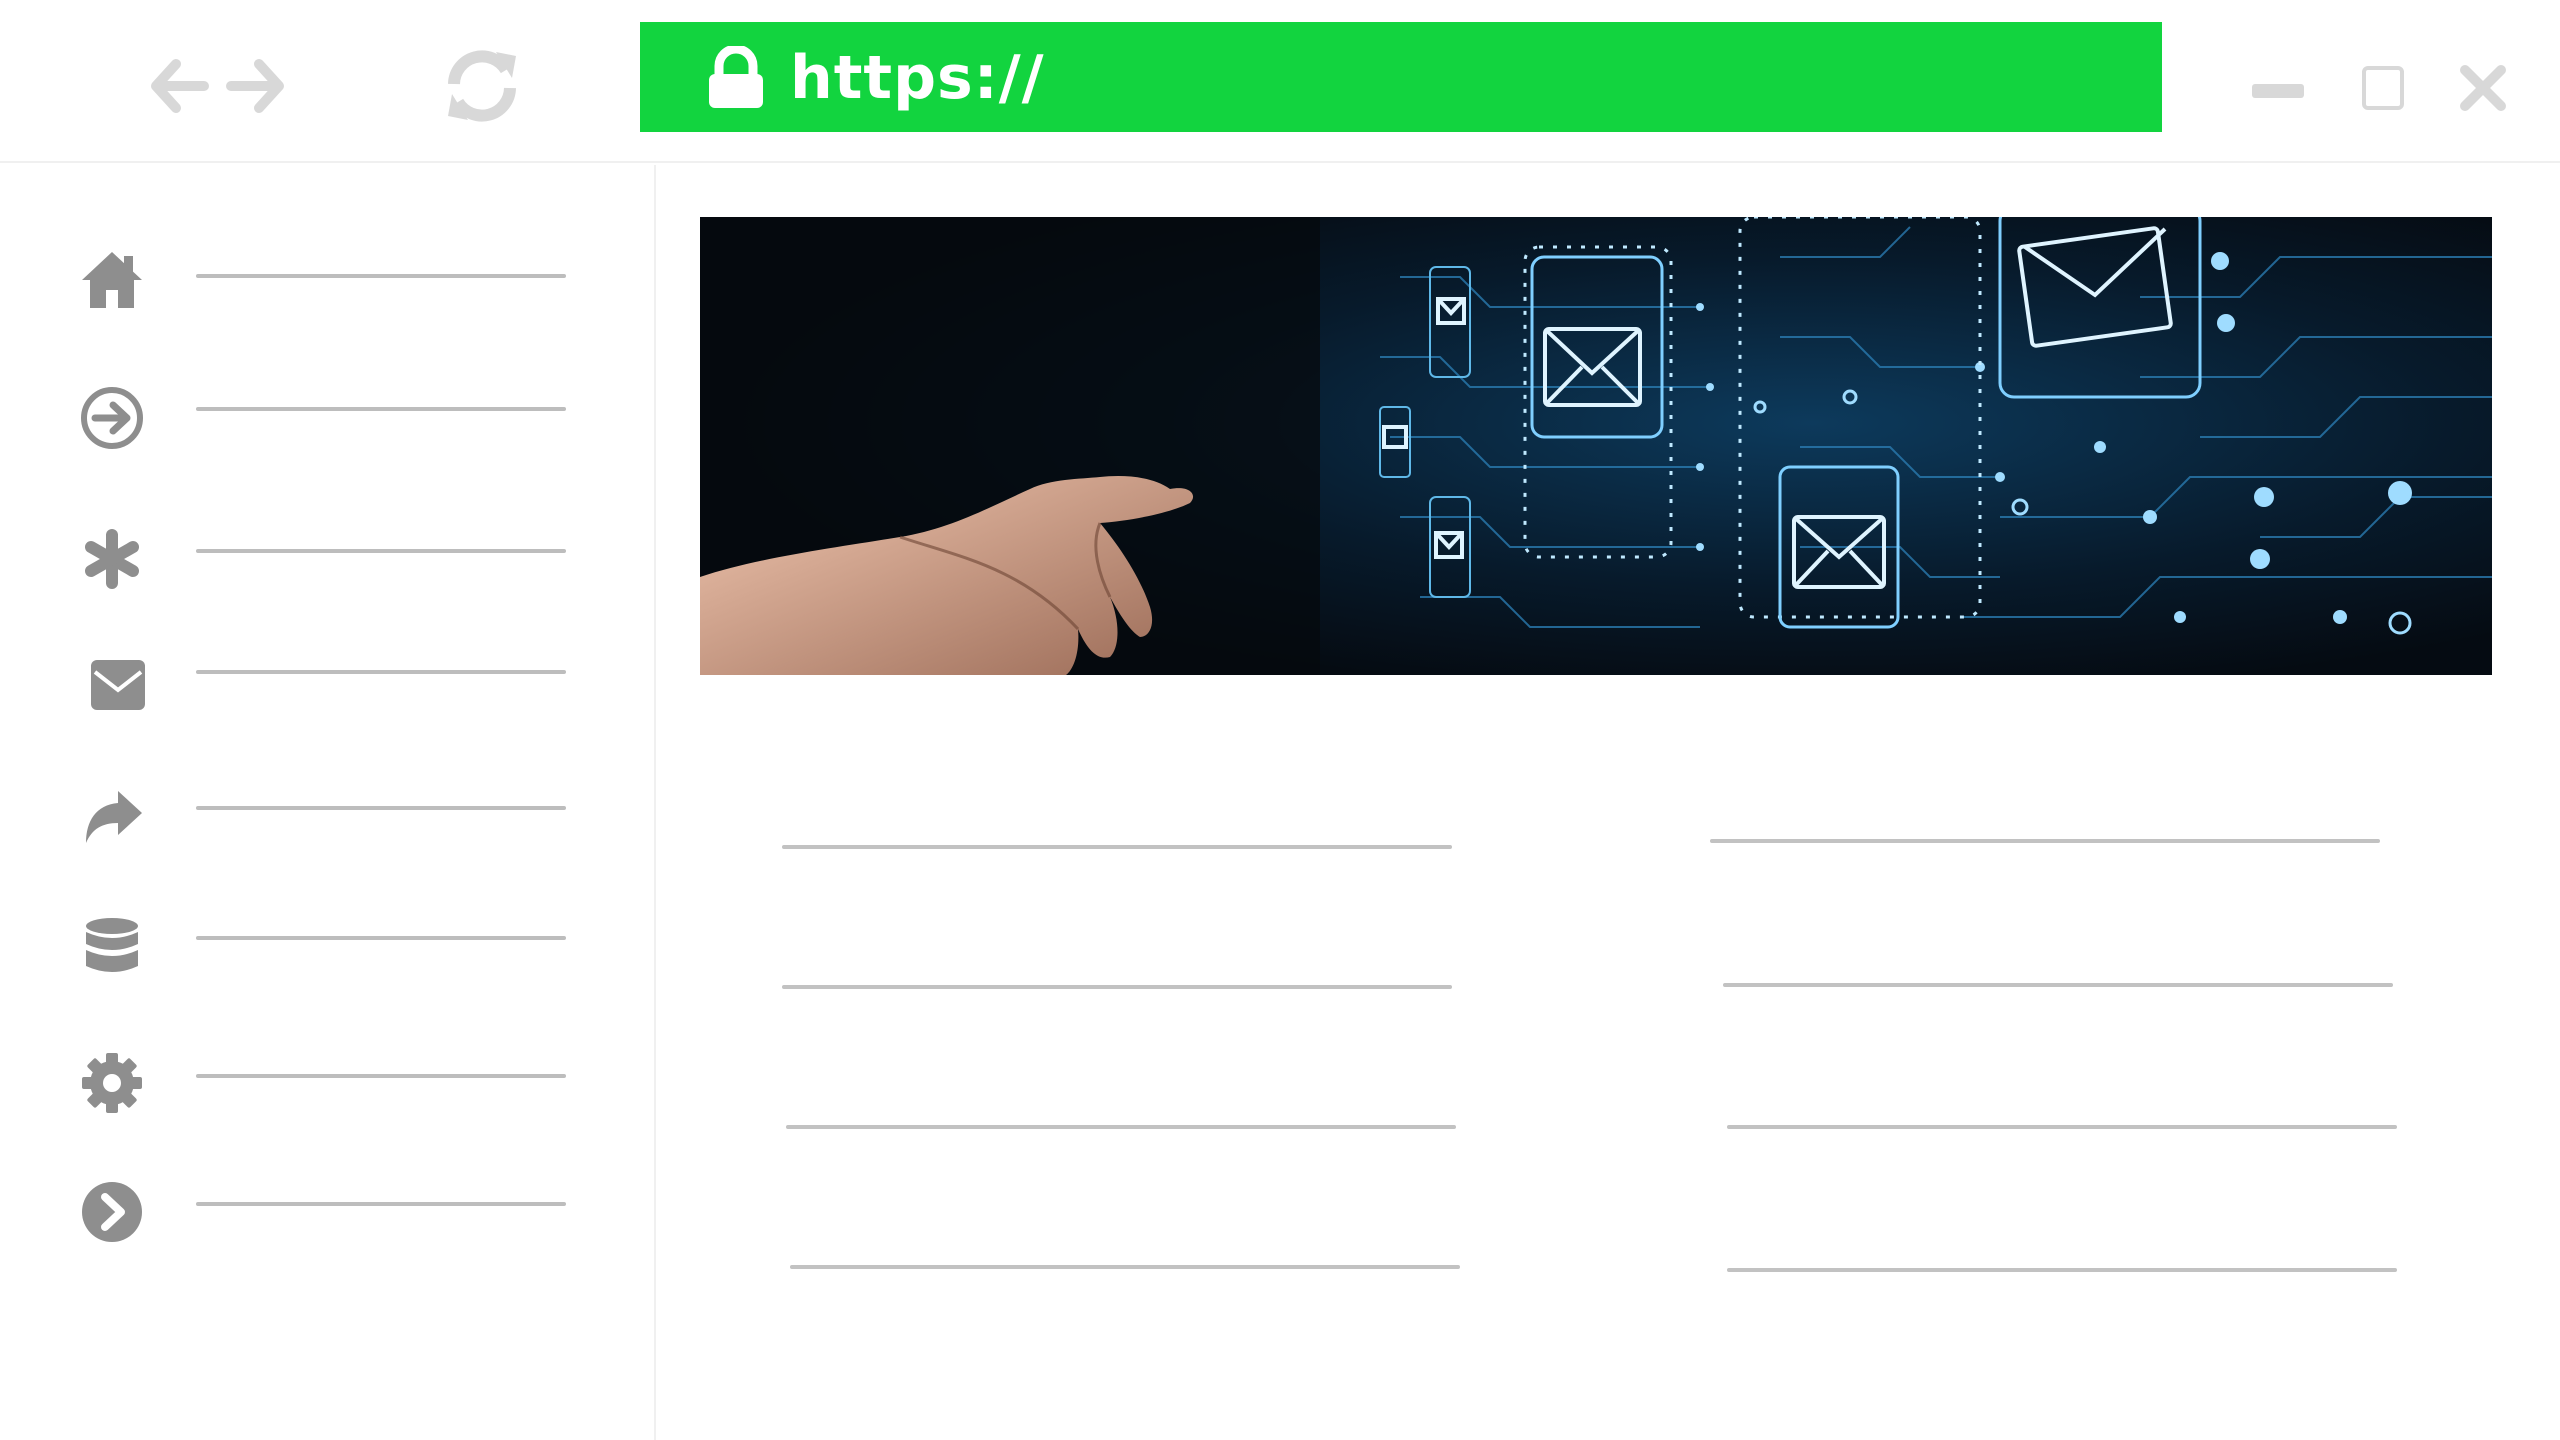 The image size is (2560, 1440). I want to click on sidebar-item-asterisk, so click(328, 577).